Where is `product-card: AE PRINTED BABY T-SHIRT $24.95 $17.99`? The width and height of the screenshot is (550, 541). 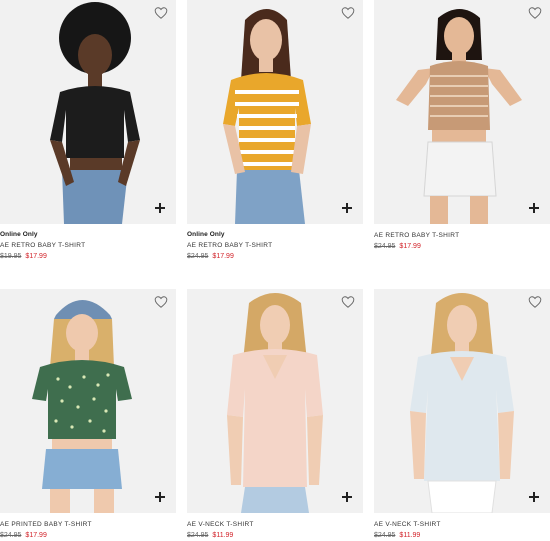
product-card: AE PRINTED BABY T-SHIRT $24.95 $17.99 is located at coordinates (88, 415).